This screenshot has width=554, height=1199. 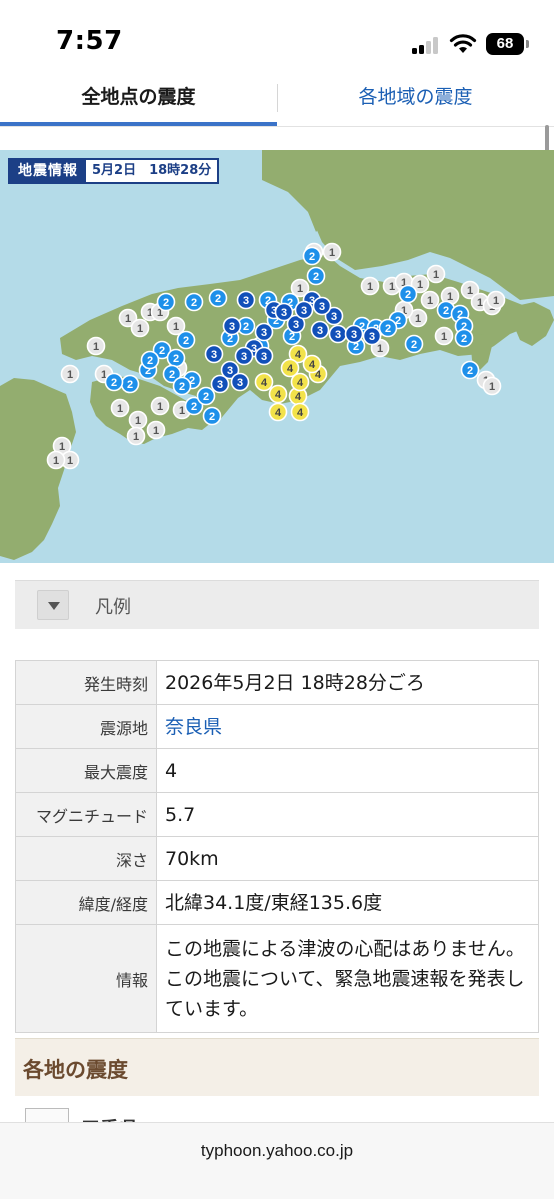 What do you see at coordinates (53, 605) in the screenshot?
I see `expand-legend-button` at bounding box center [53, 605].